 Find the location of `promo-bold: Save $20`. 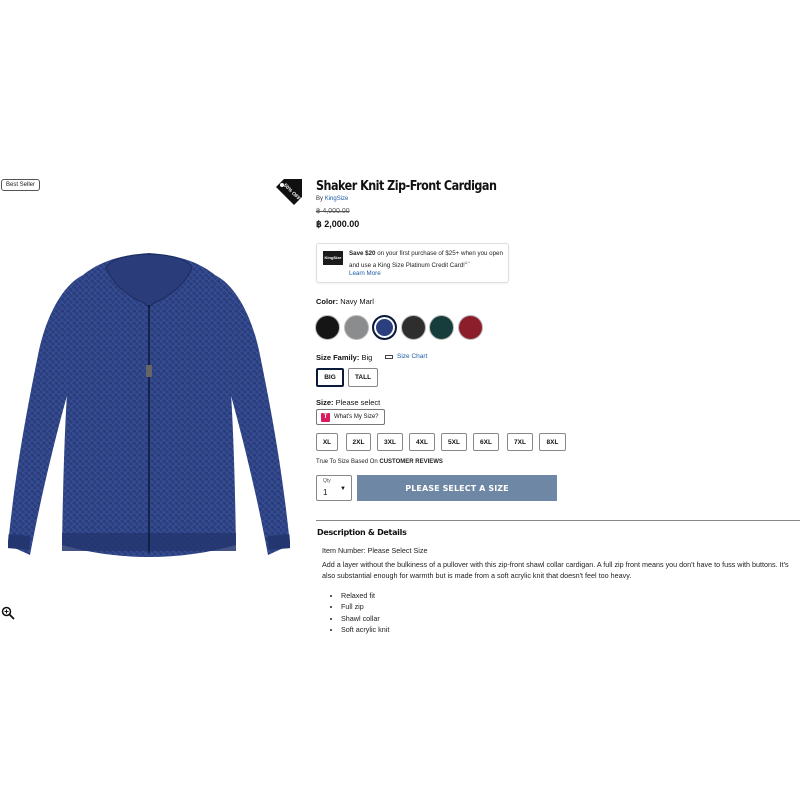

promo-bold: Save $20 is located at coordinates (362, 253).